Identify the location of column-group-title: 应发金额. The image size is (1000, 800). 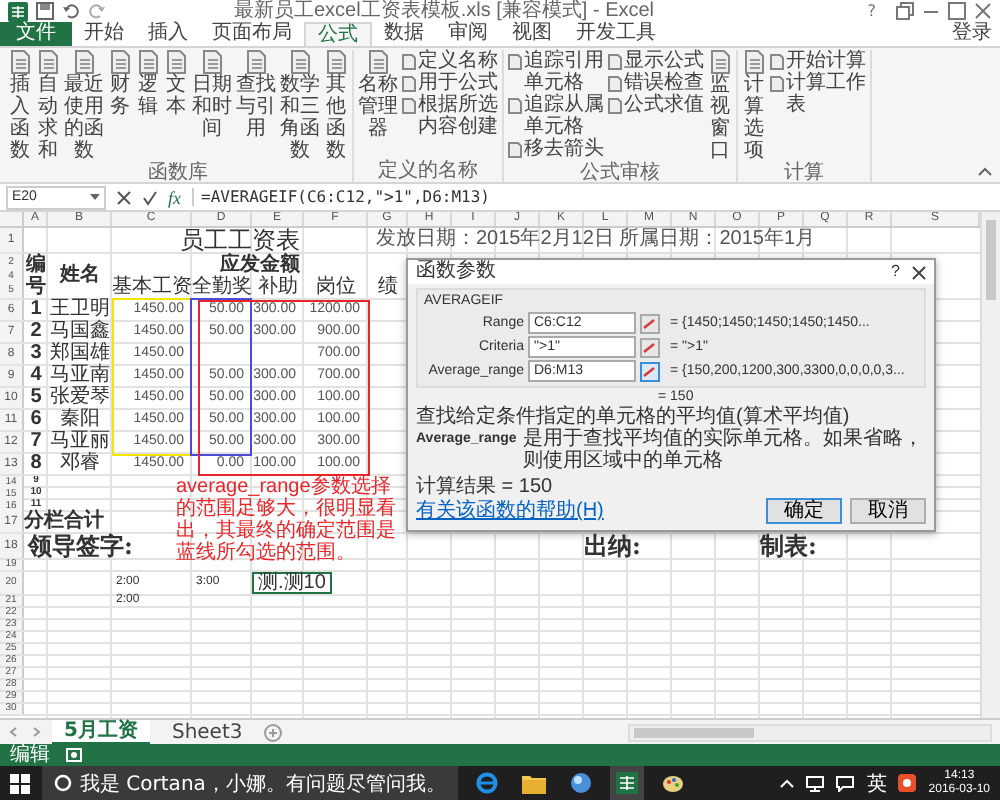
(260, 264).